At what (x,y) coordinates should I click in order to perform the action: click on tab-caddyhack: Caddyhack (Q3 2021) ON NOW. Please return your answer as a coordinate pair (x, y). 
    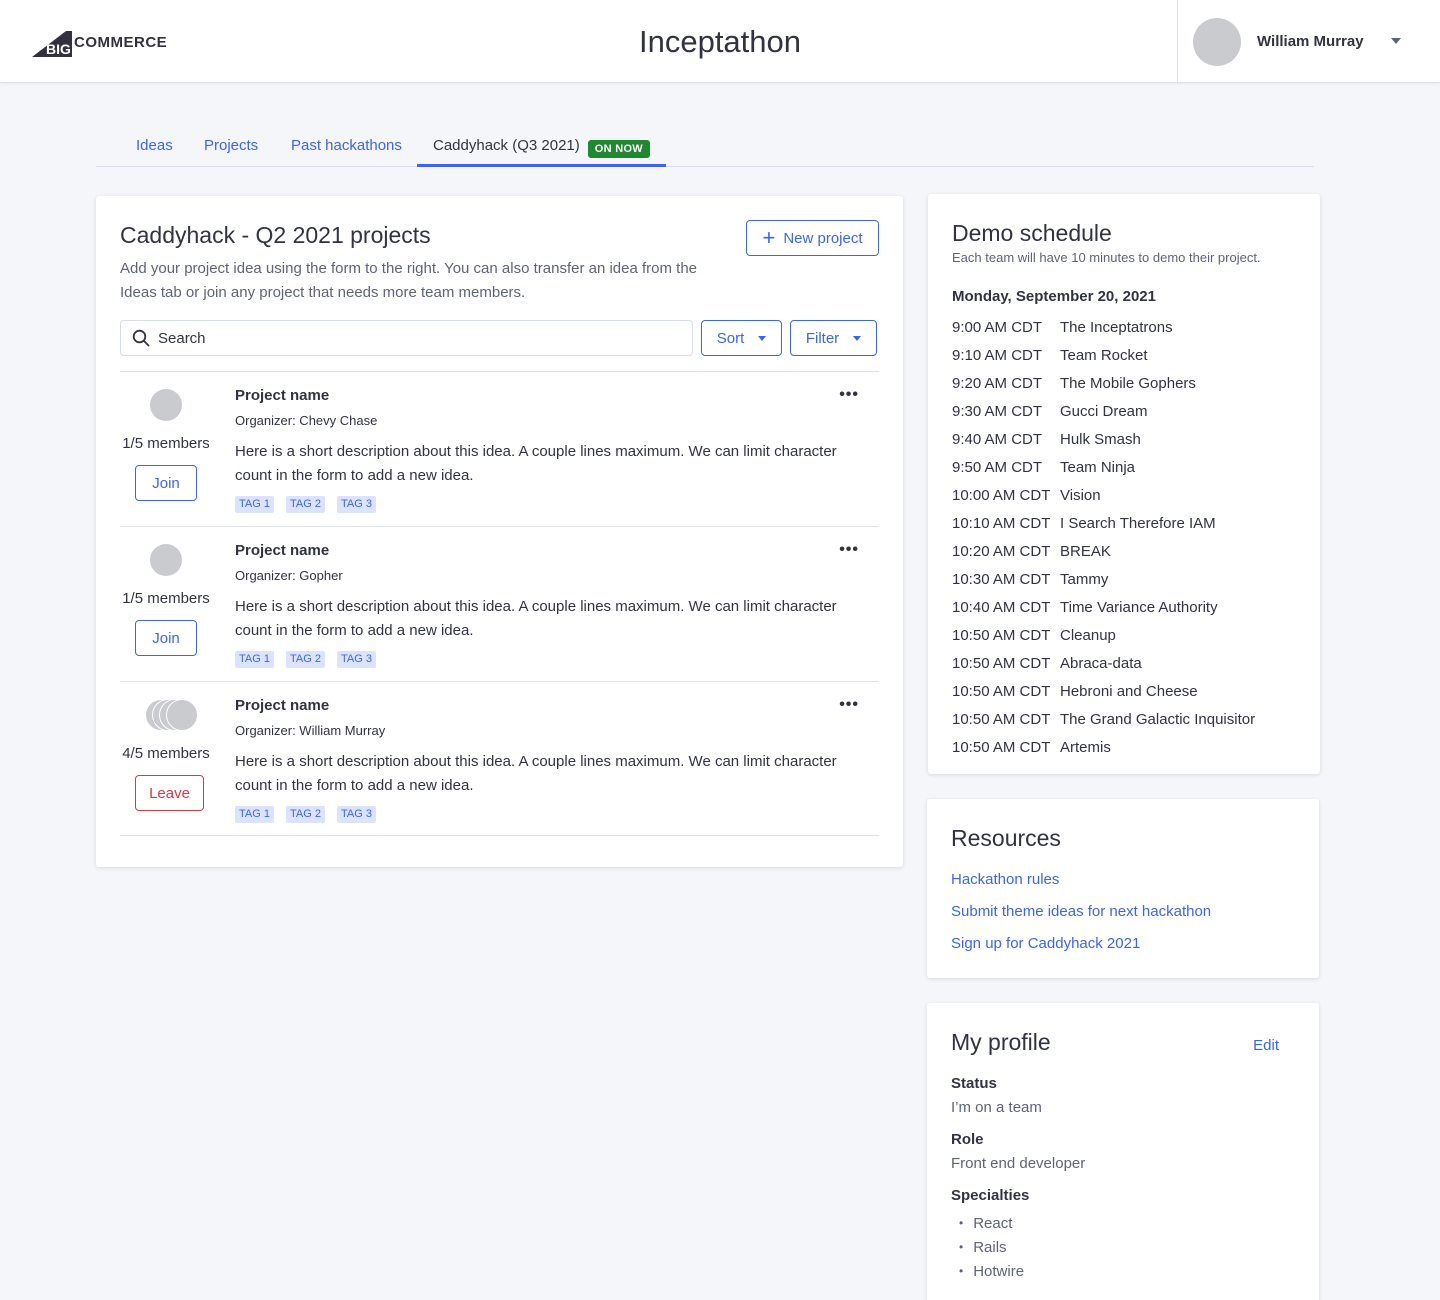
    Looking at the image, I should click on (541, 152).